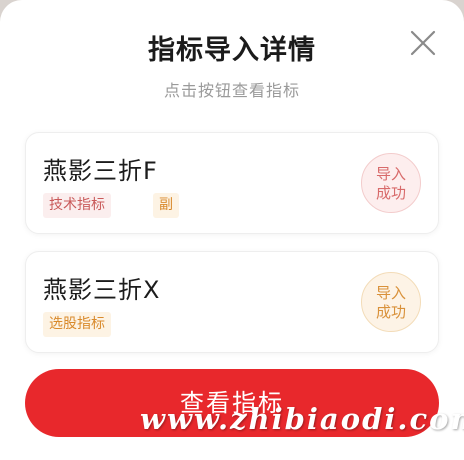 This screenshot has width=464, height=460. What do you see at coordinates (232, 403) in the screenshot?
I see `view-indicators-button: 查看指标` at bounding box center [232, 403].